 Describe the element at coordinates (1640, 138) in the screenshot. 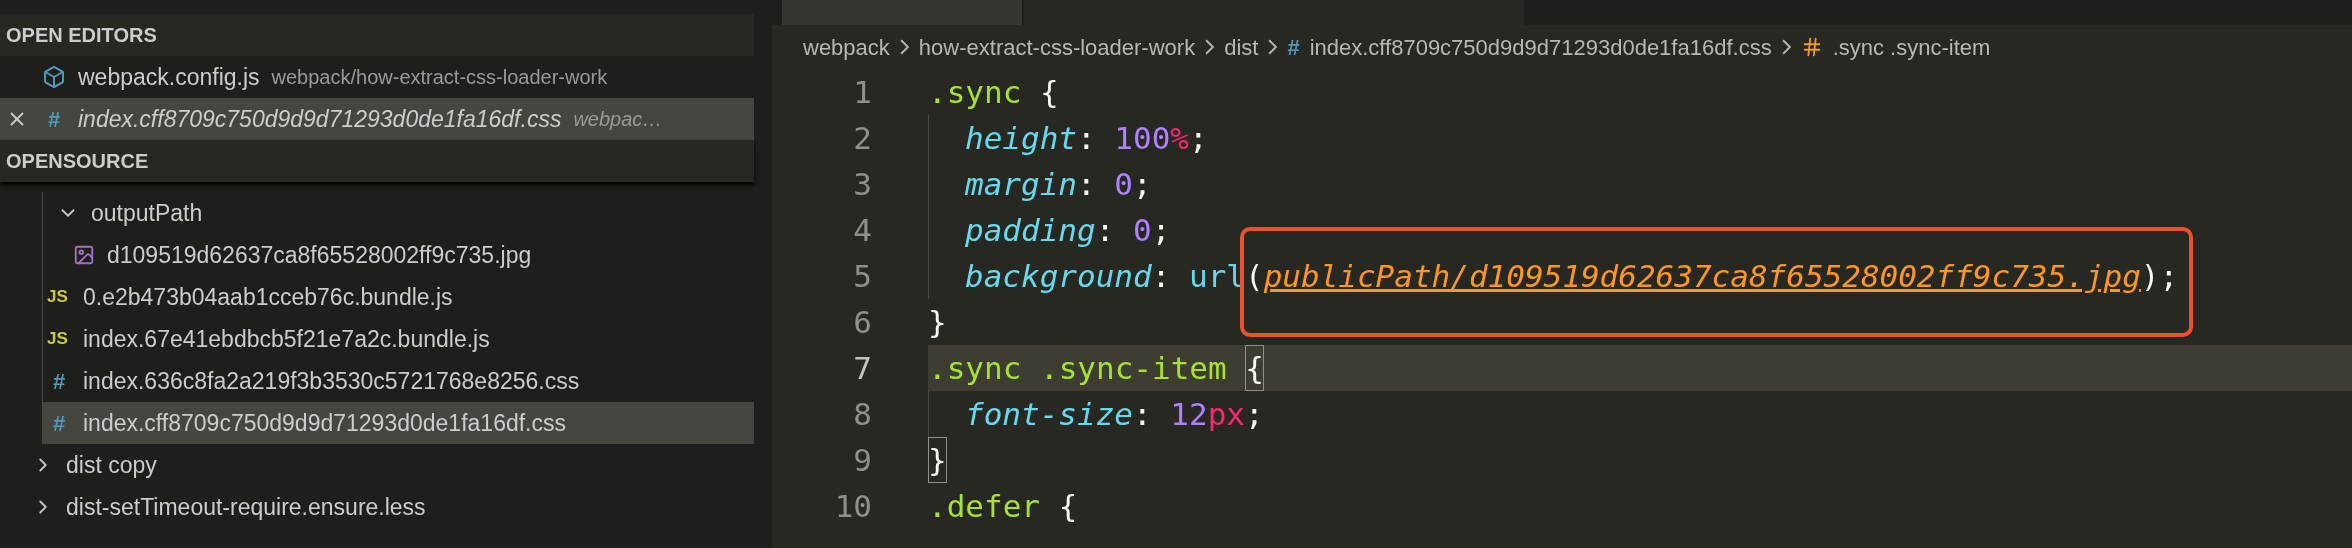

I see `code-line: height: 100%;` at that location.